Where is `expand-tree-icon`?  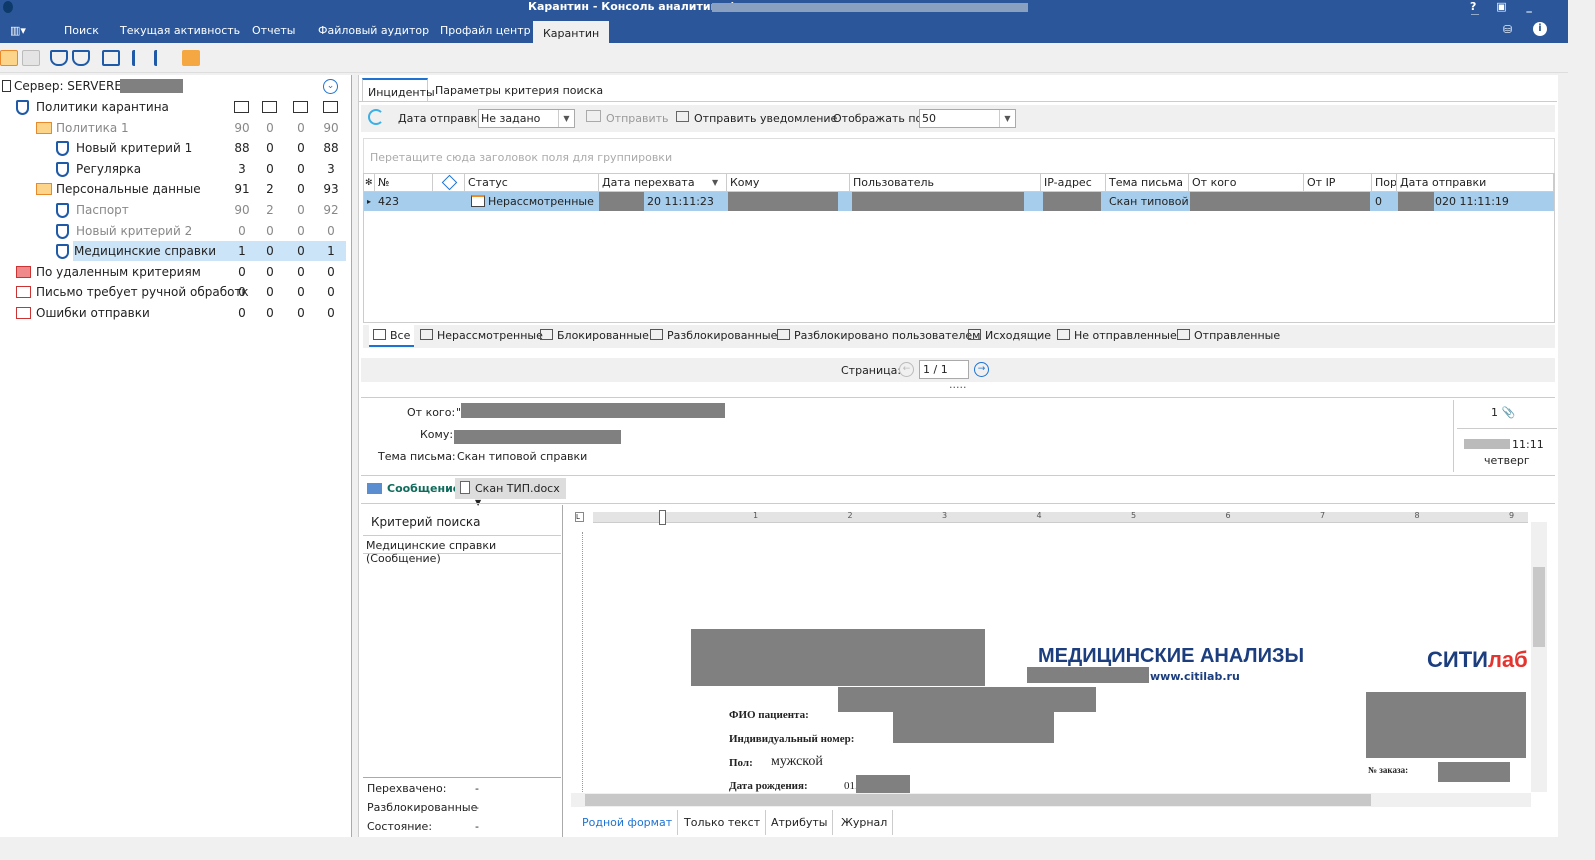
expand-tree-icon is located at coordinates (141, 58).